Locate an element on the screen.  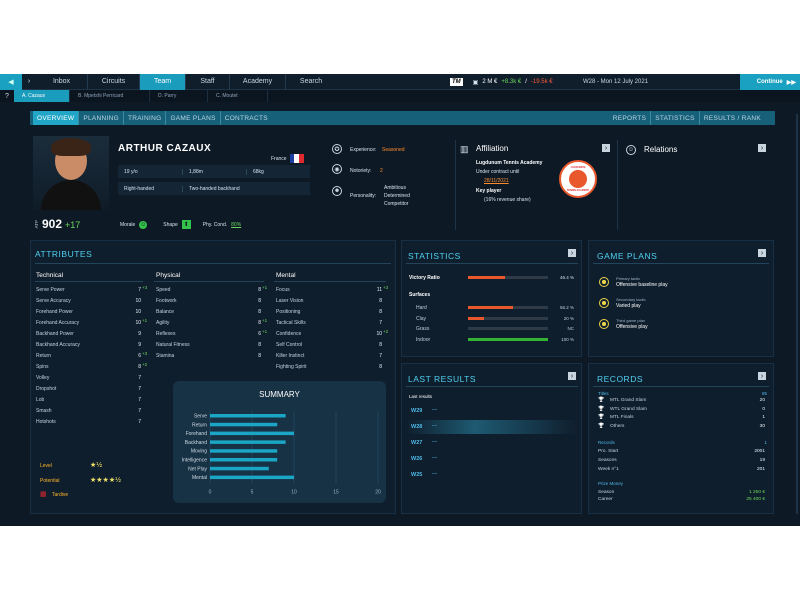
prize-value: 25 400 € is located at coordinates (755, 499).